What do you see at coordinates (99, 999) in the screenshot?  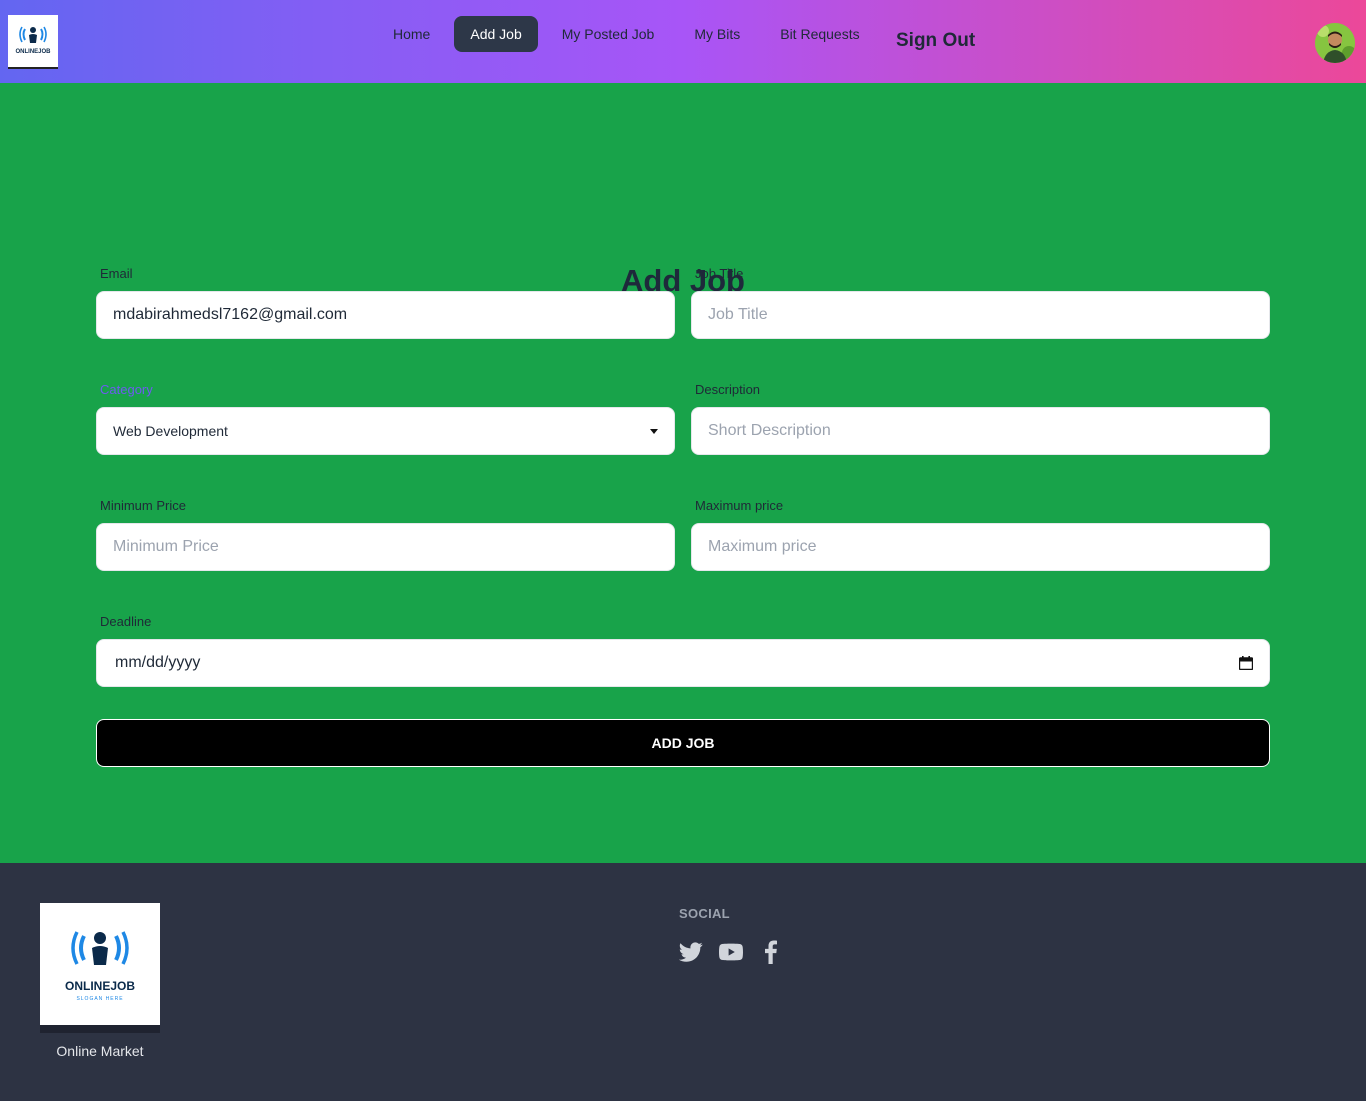 I see `footer-logo-slogan: SLOGAN HERE` at bounding box center [99, 999].